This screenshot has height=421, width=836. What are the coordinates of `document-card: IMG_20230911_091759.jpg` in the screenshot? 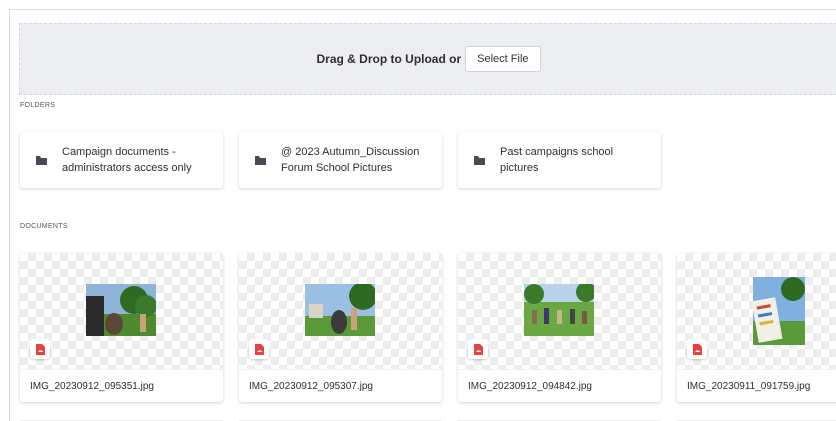 It's located at (756, 327).